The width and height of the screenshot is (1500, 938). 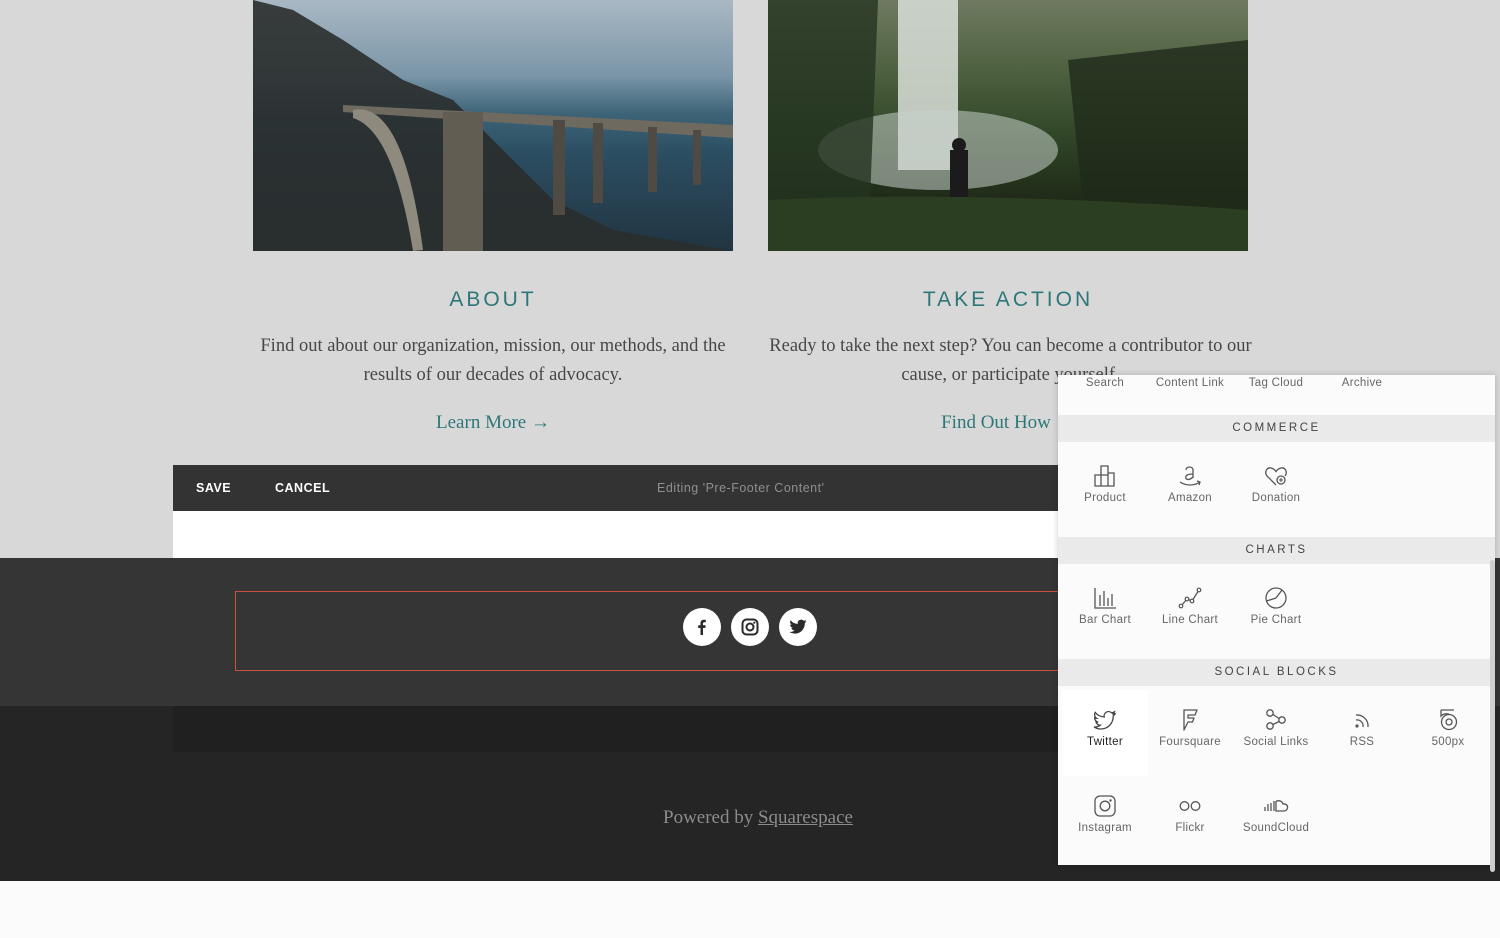 What do you see at coordinates (1190, 383) in the screenshot?
I see `block-content-link: Content Link` at bounding box center [1190, 383].